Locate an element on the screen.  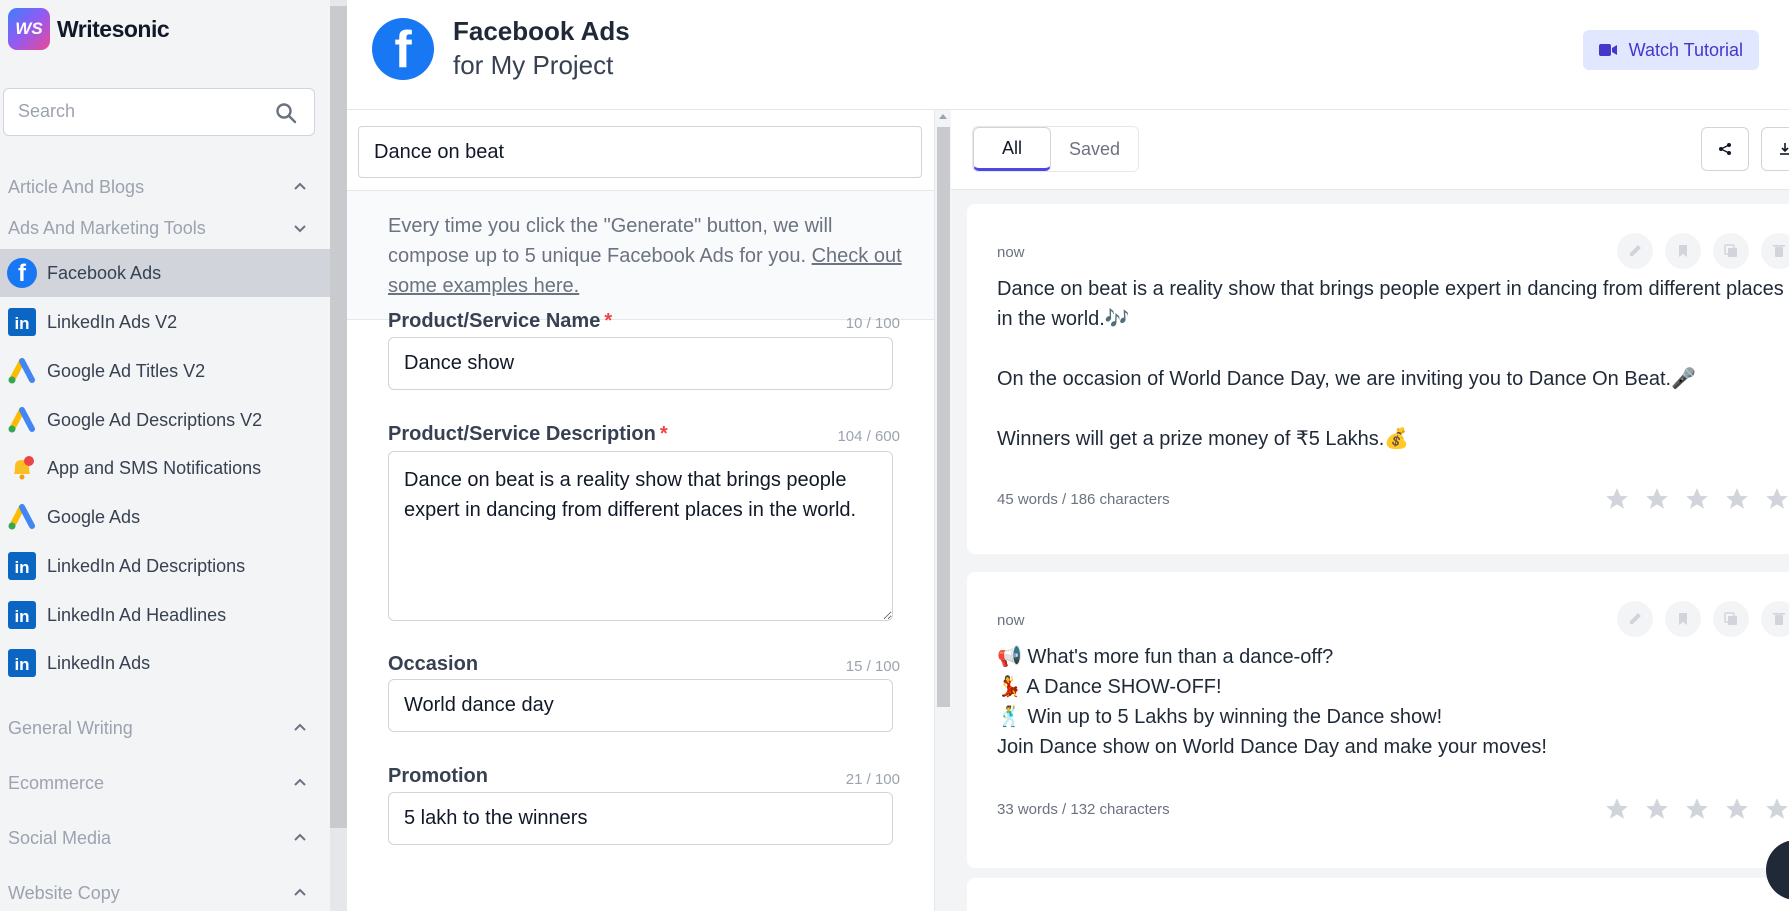
field-label-text: Occasion is located at coordinates (433, 664).